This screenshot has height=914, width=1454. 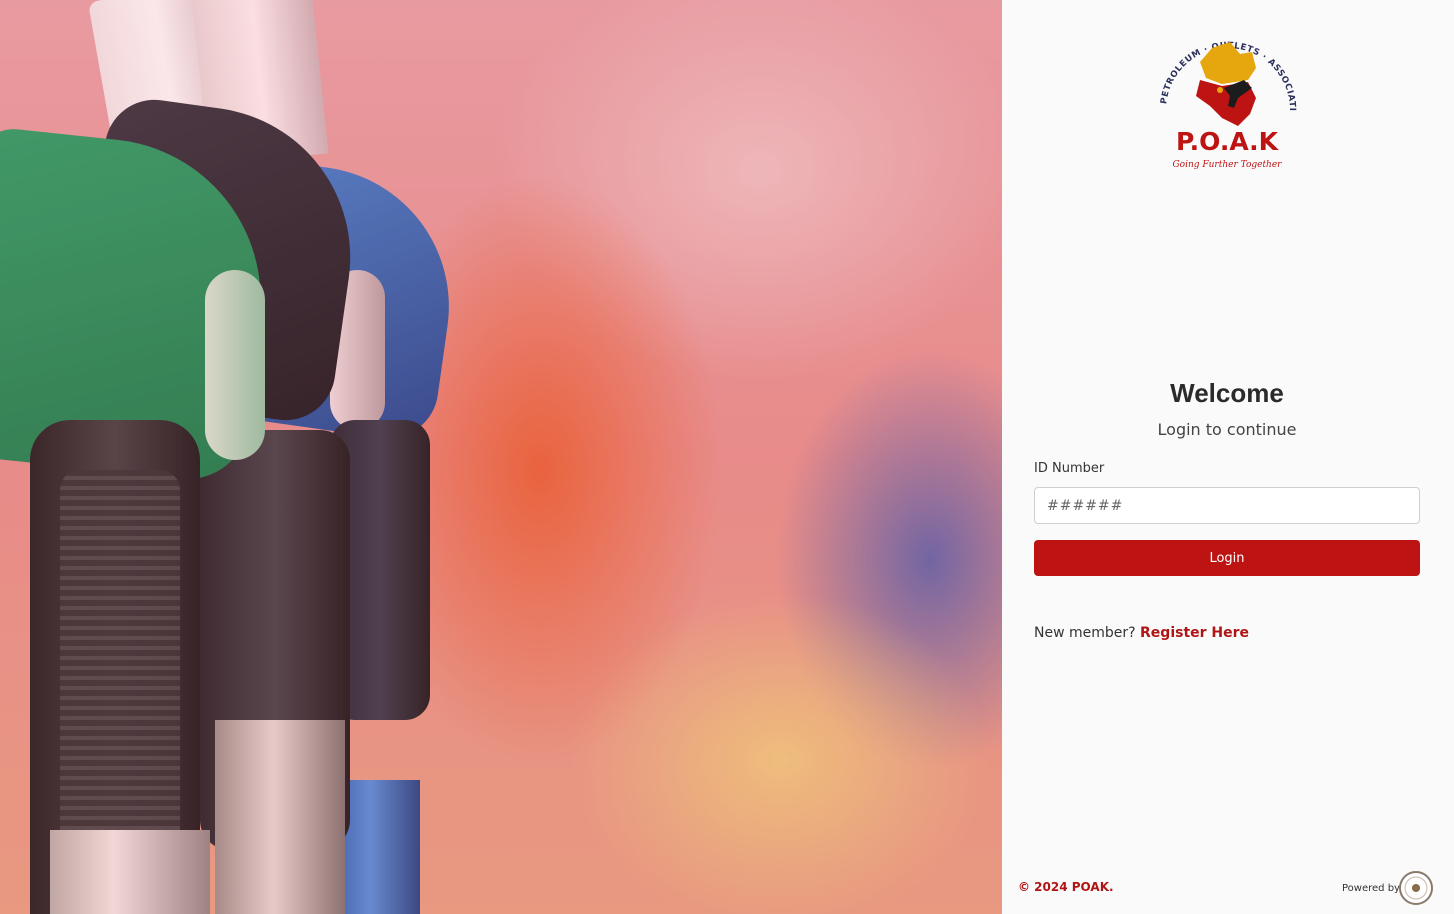 I want to click on id-number-input, so click(x=1227, y=505).